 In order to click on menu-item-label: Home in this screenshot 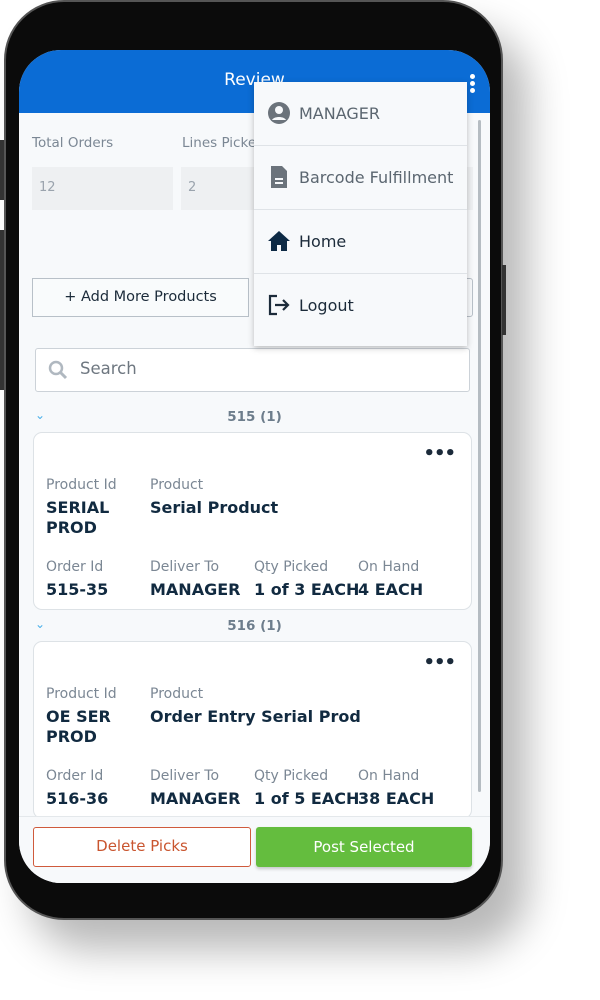, I will do `click(323, 241)`.